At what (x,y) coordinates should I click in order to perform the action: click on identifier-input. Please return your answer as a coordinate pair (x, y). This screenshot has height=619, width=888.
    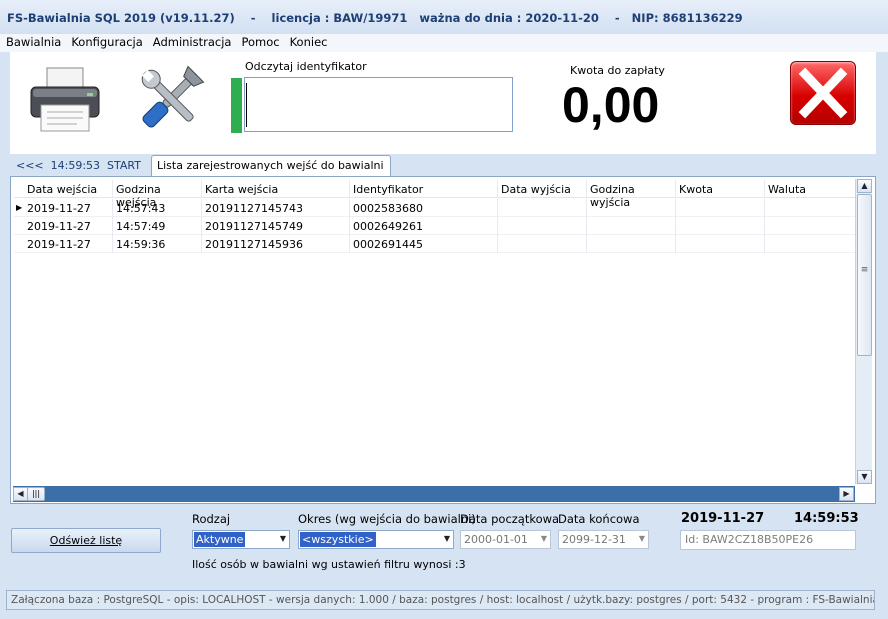
    Looking at the image, I should click on (378, 104).